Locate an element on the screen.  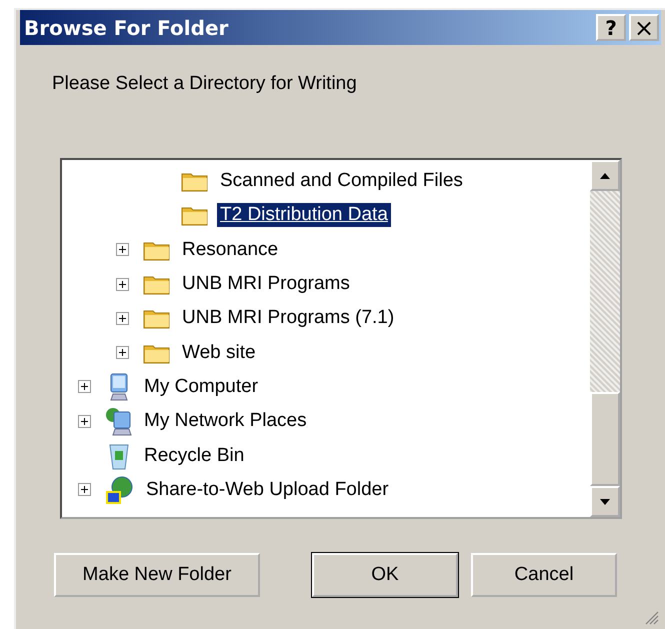
scroll-down-button is located at coordinates (605, 501).